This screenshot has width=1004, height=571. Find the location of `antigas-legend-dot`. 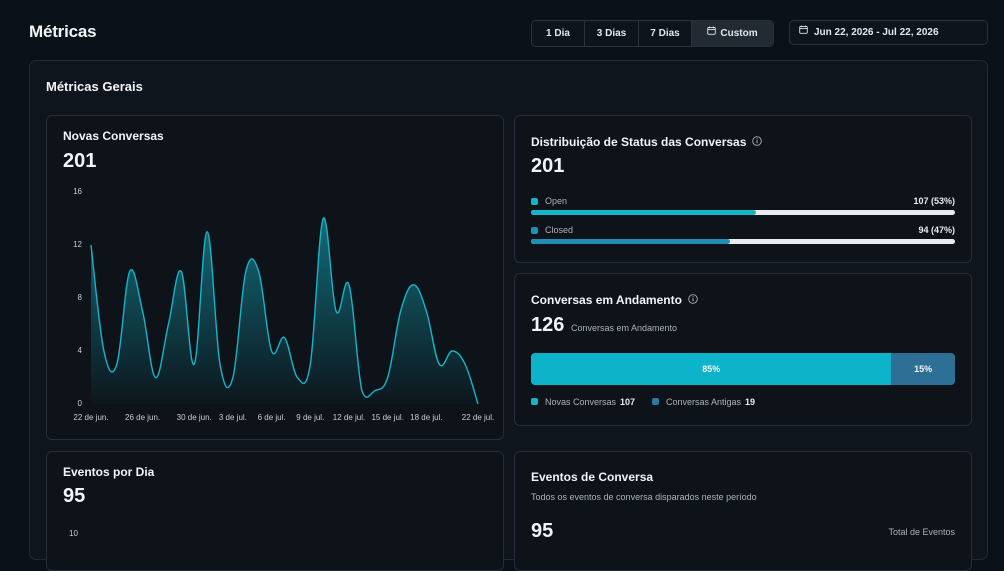

antigas-legend-dot is located at coordinates (655, 401).